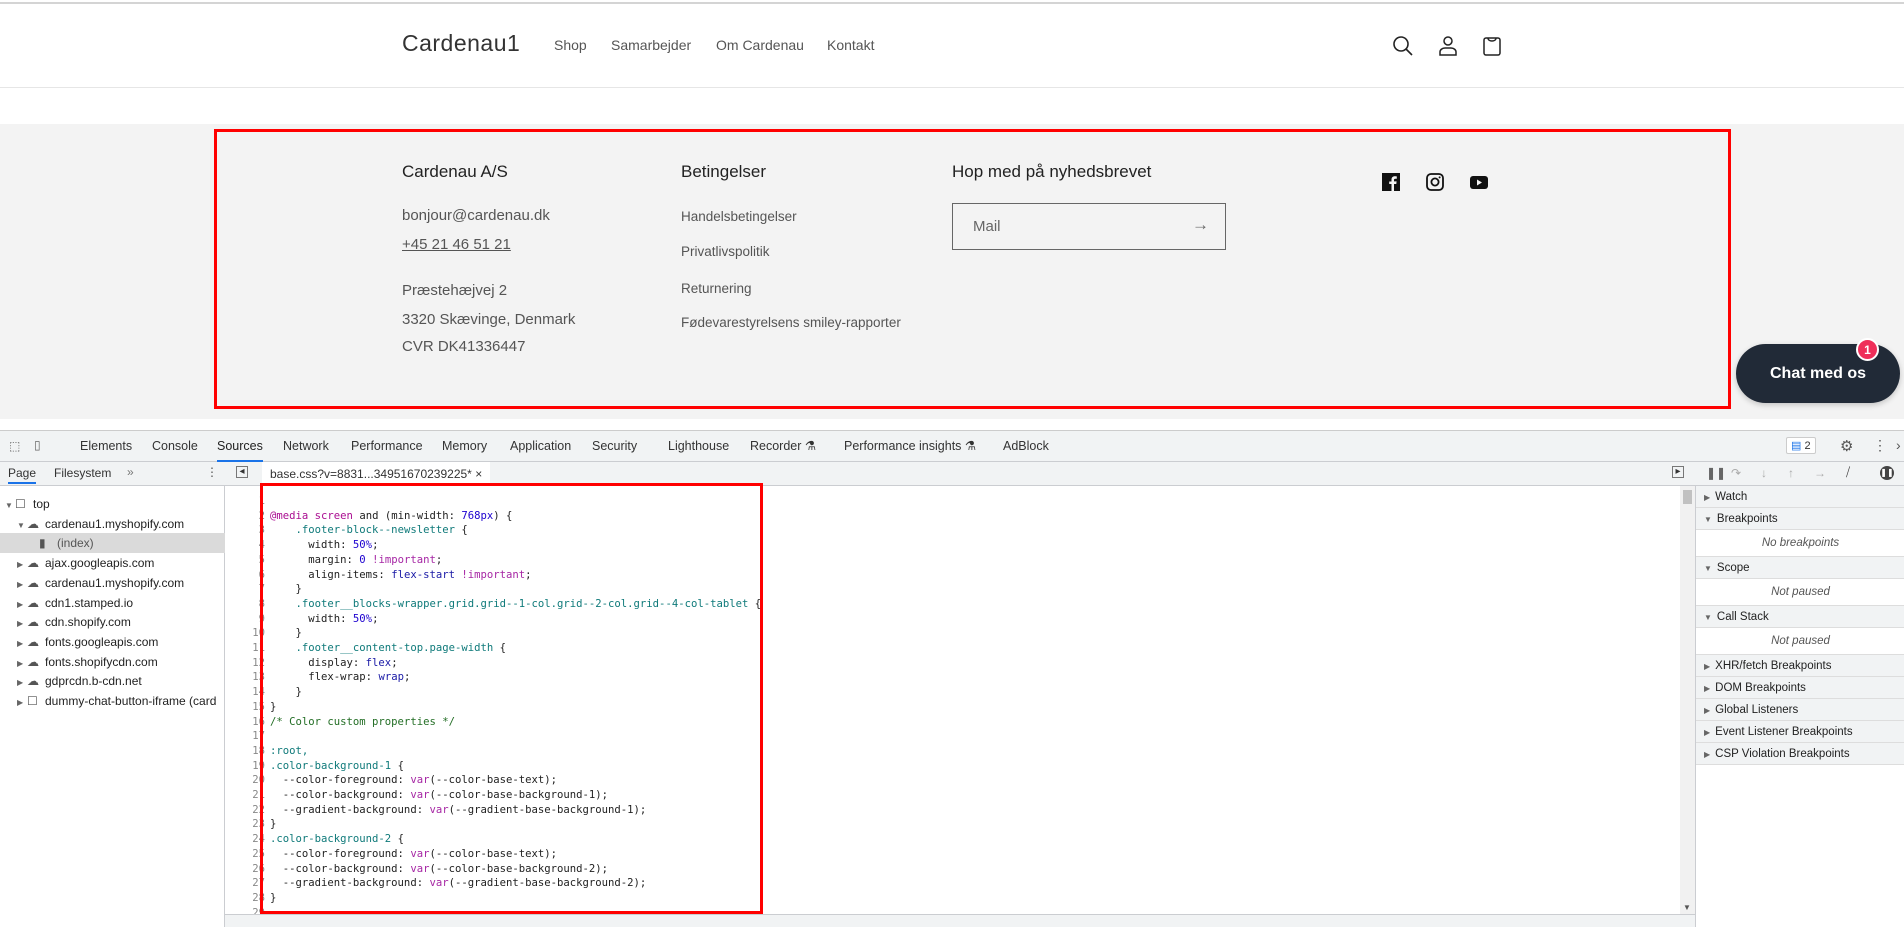  Describe the element at coordinates (456, 244) in the screenshot. I see `footer-phone: +45 21 46 51 21` at that location.